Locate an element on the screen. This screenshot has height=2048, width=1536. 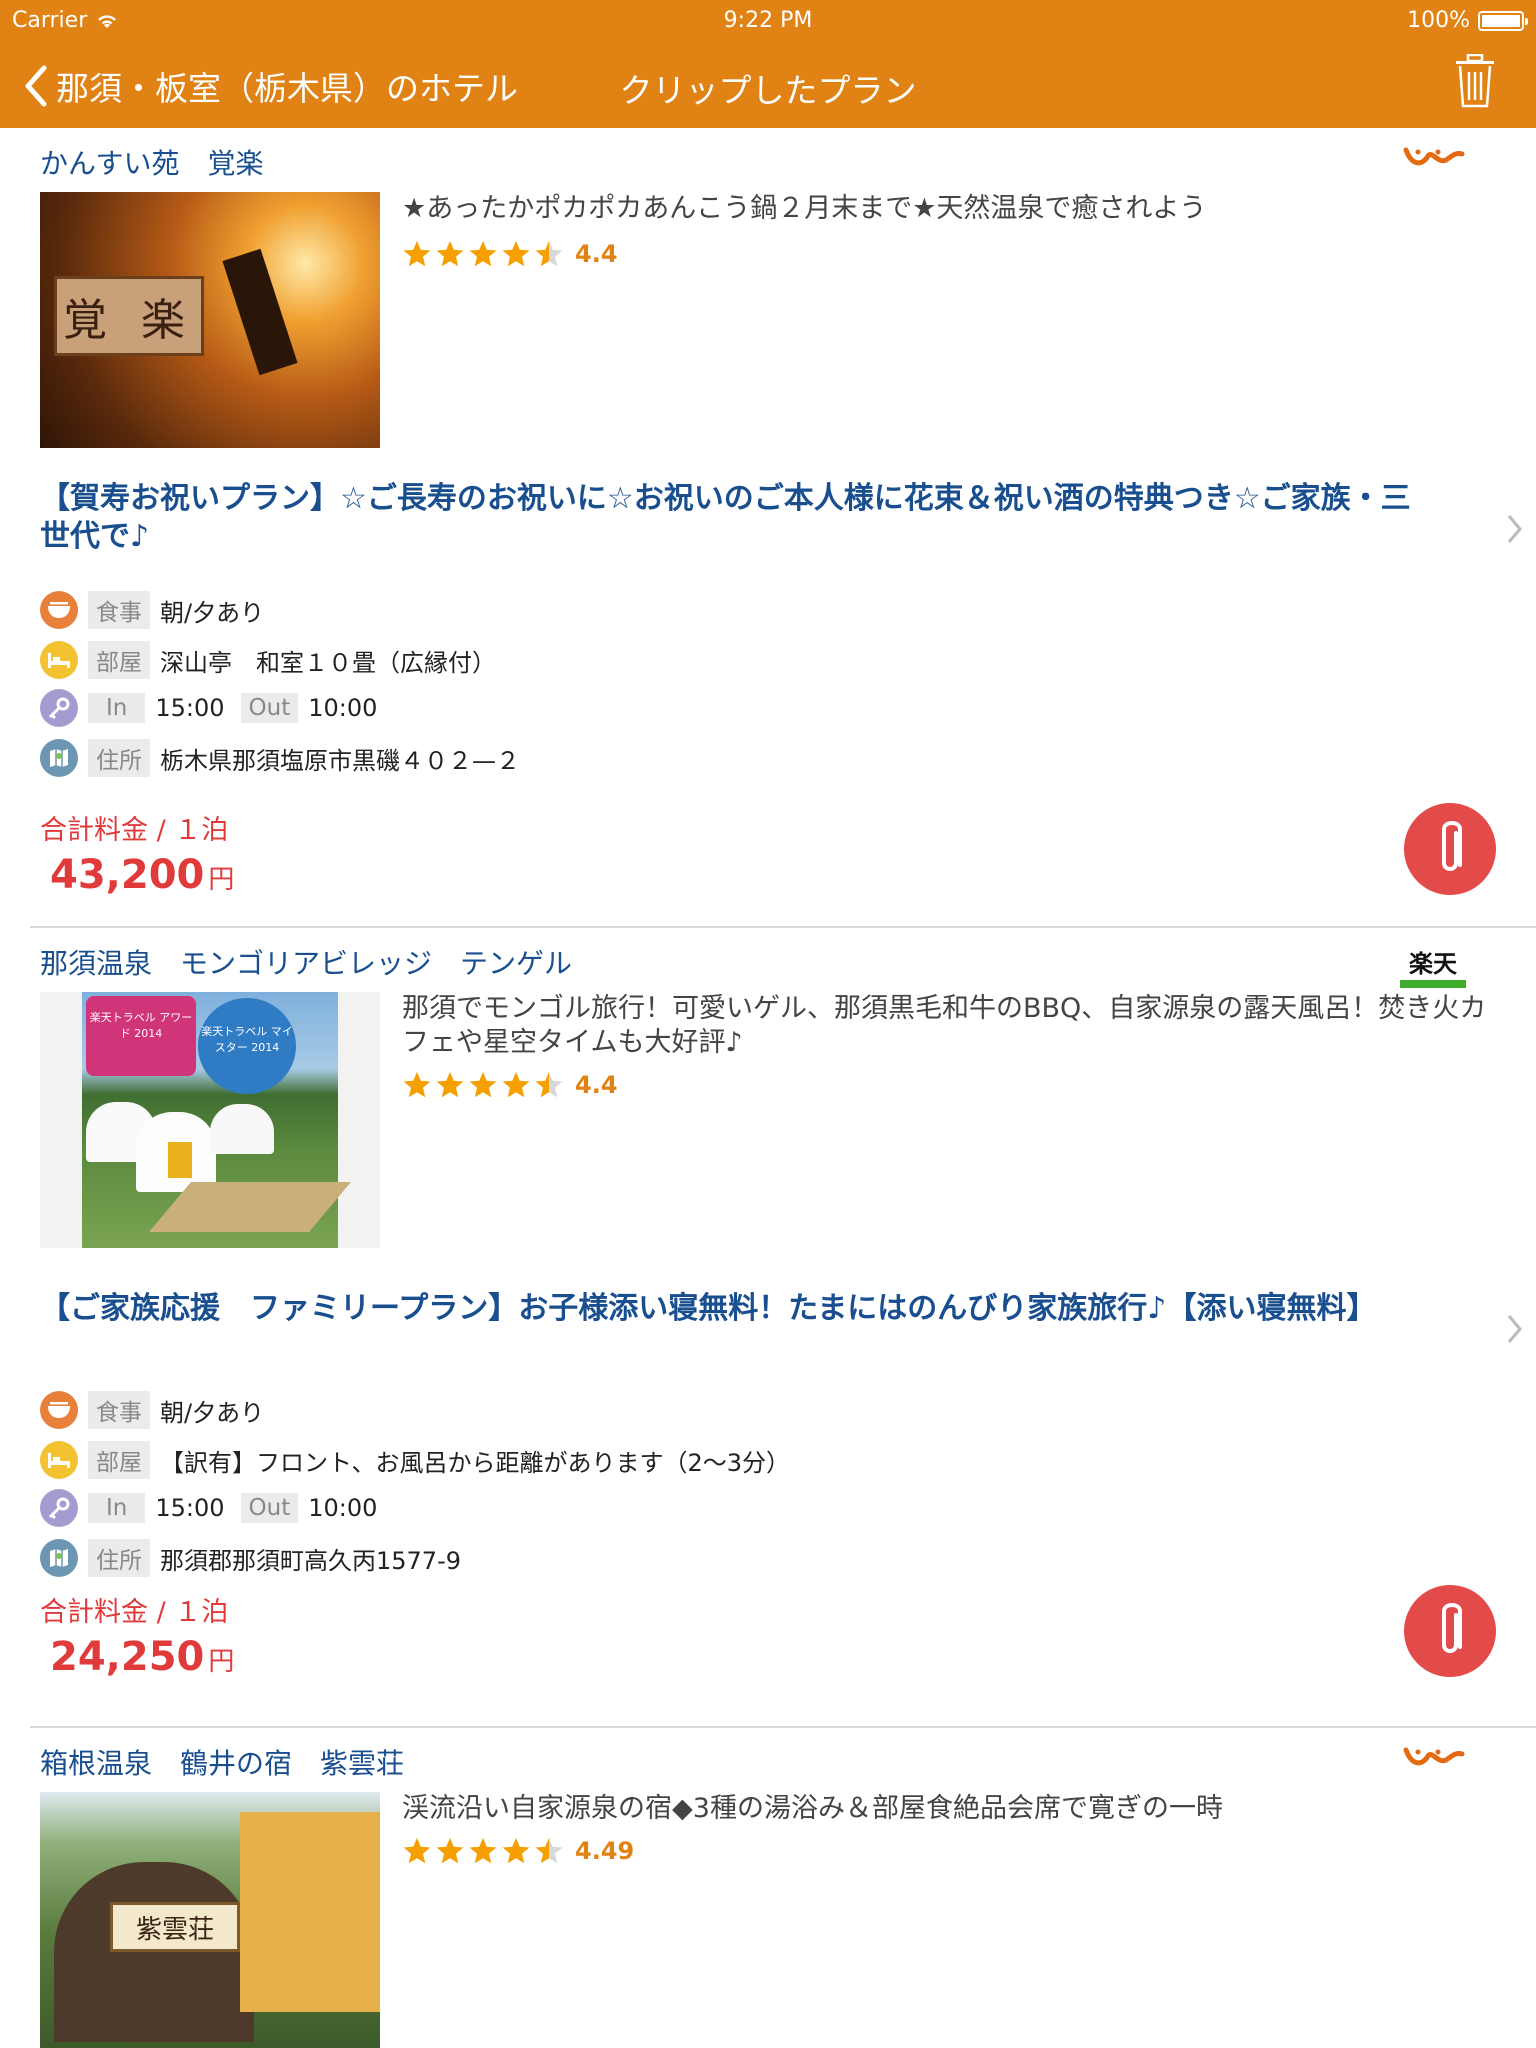
hotel-catchphrase: 渓流沿い自家源泉の宿◆3種の湯浴み＆部屋食絶品会席で寛ぎの一時 is located at coordinates (812, 1808).